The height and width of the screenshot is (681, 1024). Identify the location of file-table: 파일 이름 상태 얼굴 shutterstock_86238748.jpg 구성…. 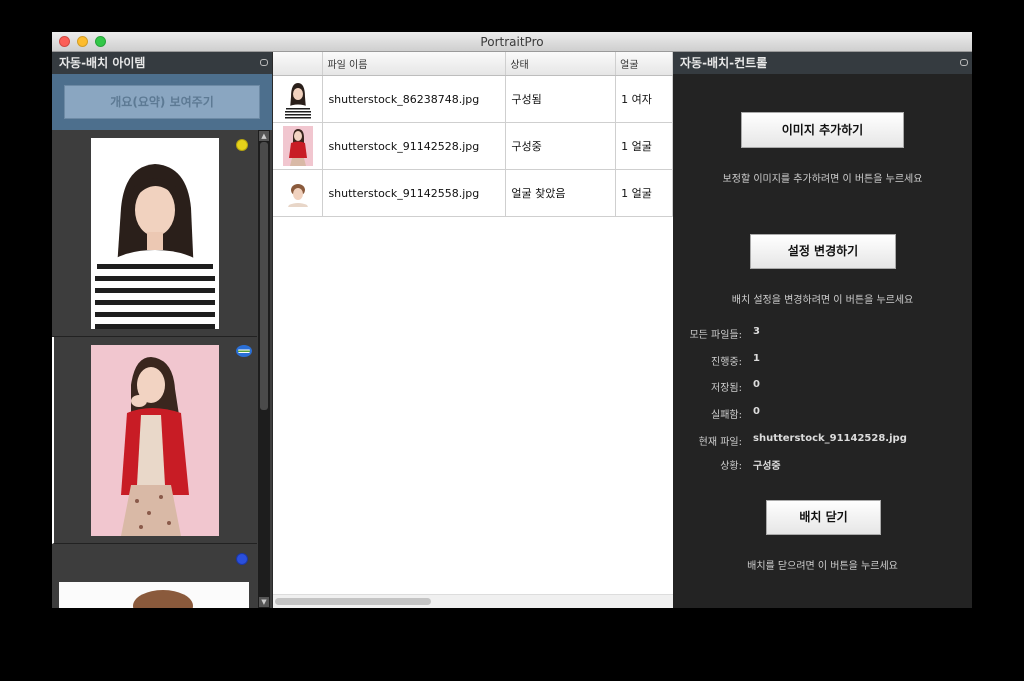
(473, 134).